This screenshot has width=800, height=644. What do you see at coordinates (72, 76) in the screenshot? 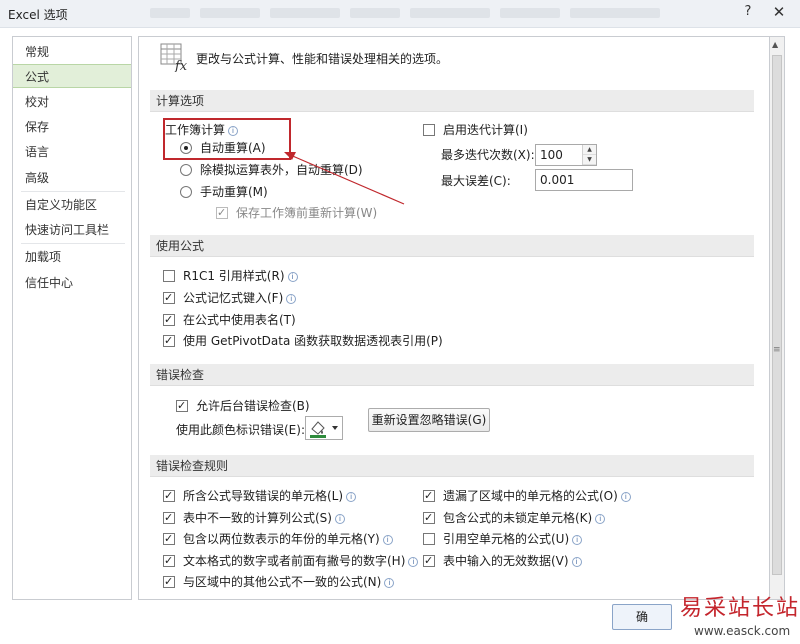
I see `sidebar-item-formulas: 公式` at bounding box center [72, 76].